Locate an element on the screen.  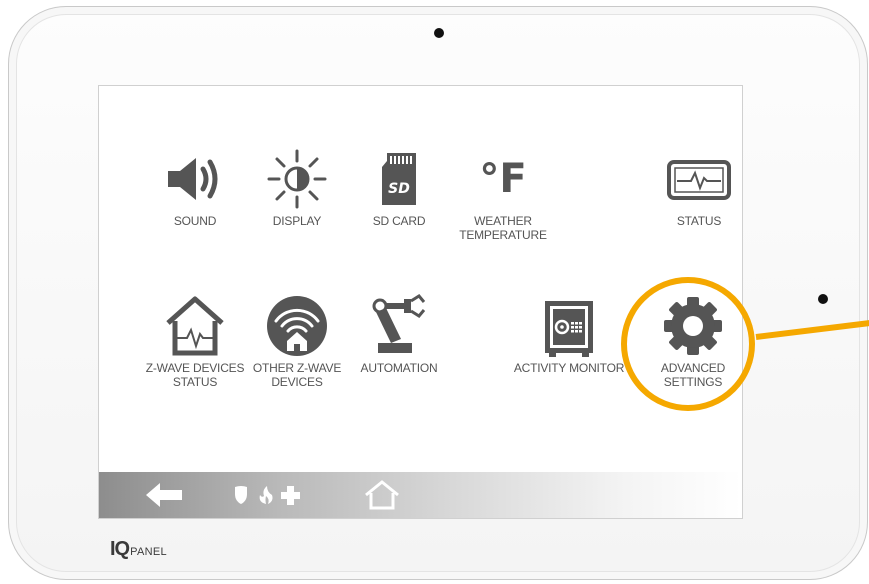
back-button is located at coordinates (164, 495).